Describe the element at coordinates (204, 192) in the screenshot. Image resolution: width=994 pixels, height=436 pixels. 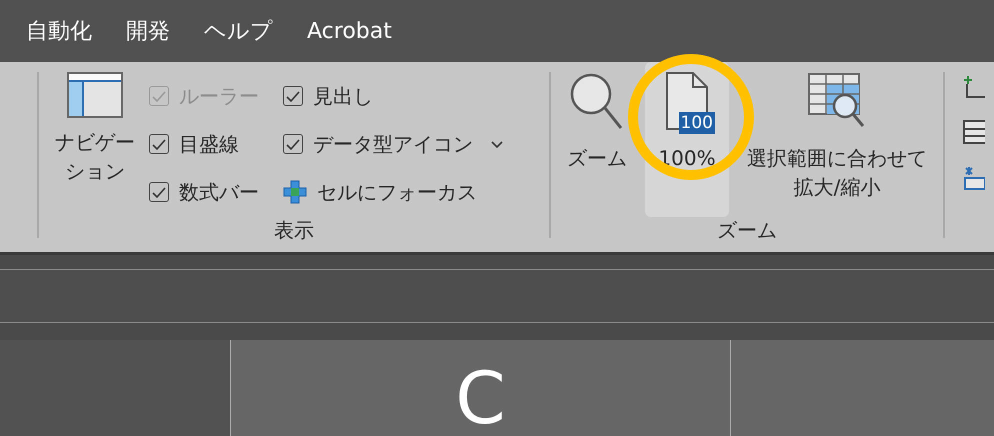
I see `option-checkbox: 数式バー` at that location.